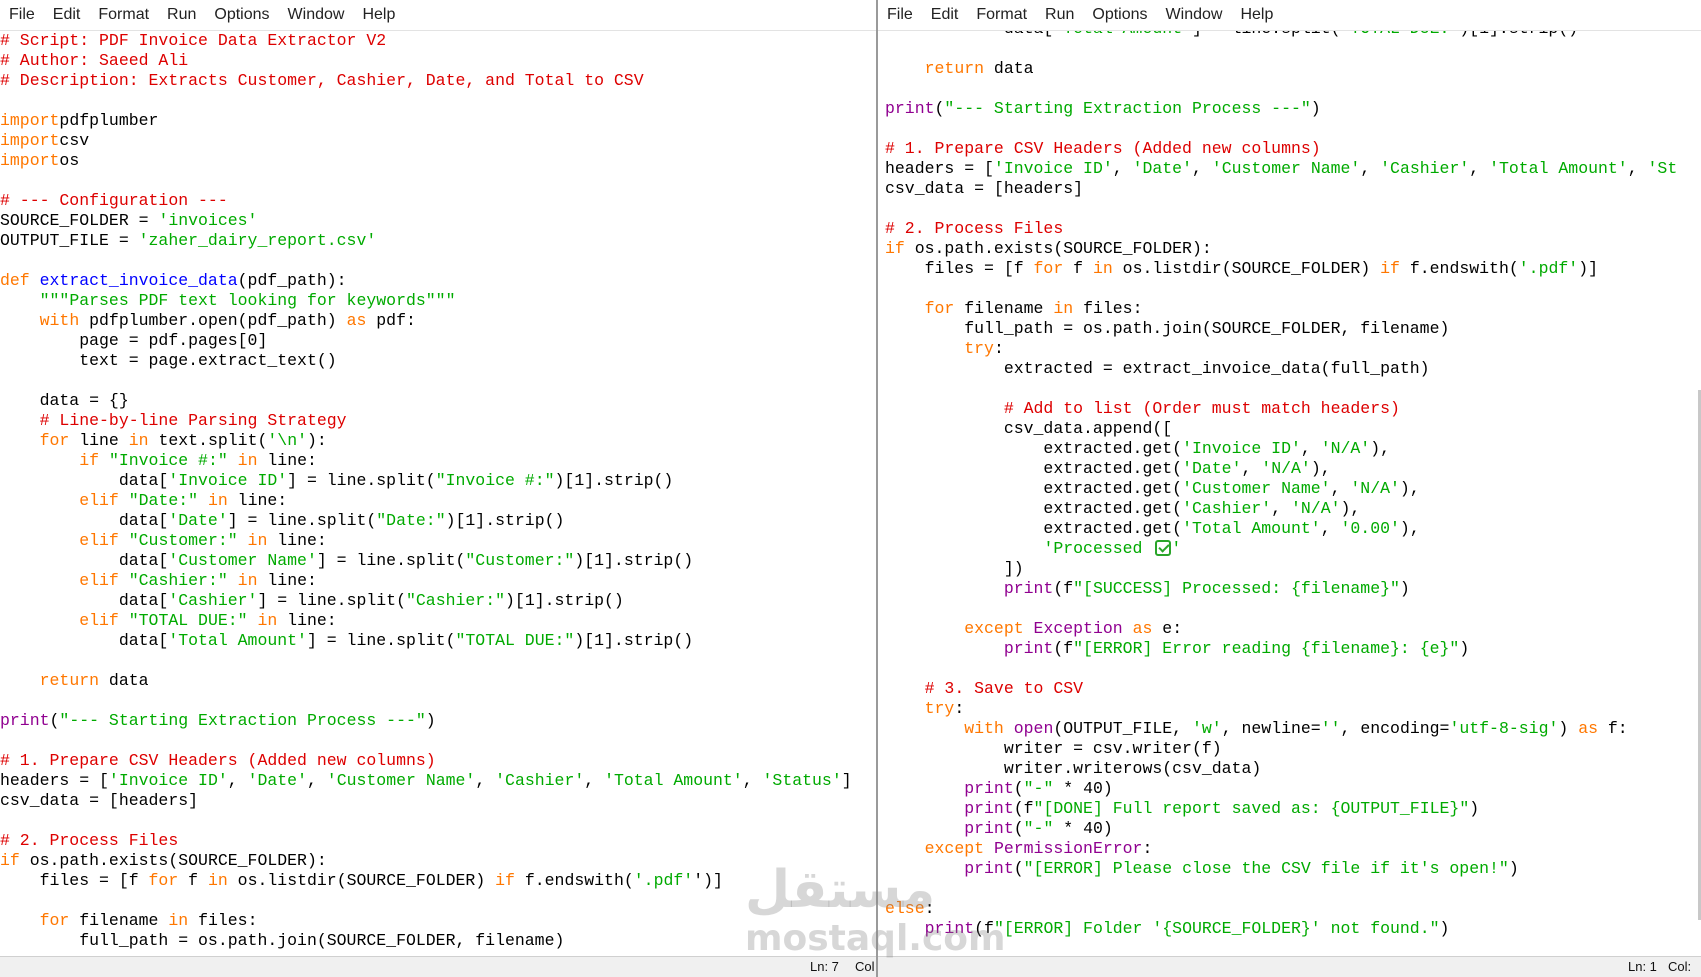  I want to click on code-token: line, so click(99, 440).